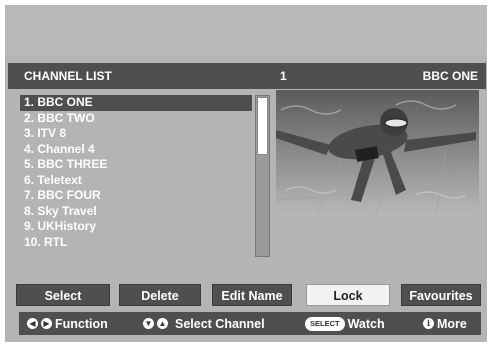 The image size is (490, 347). I want to click on channel-item-5: 5. BBC THREE, so click(136, 165).